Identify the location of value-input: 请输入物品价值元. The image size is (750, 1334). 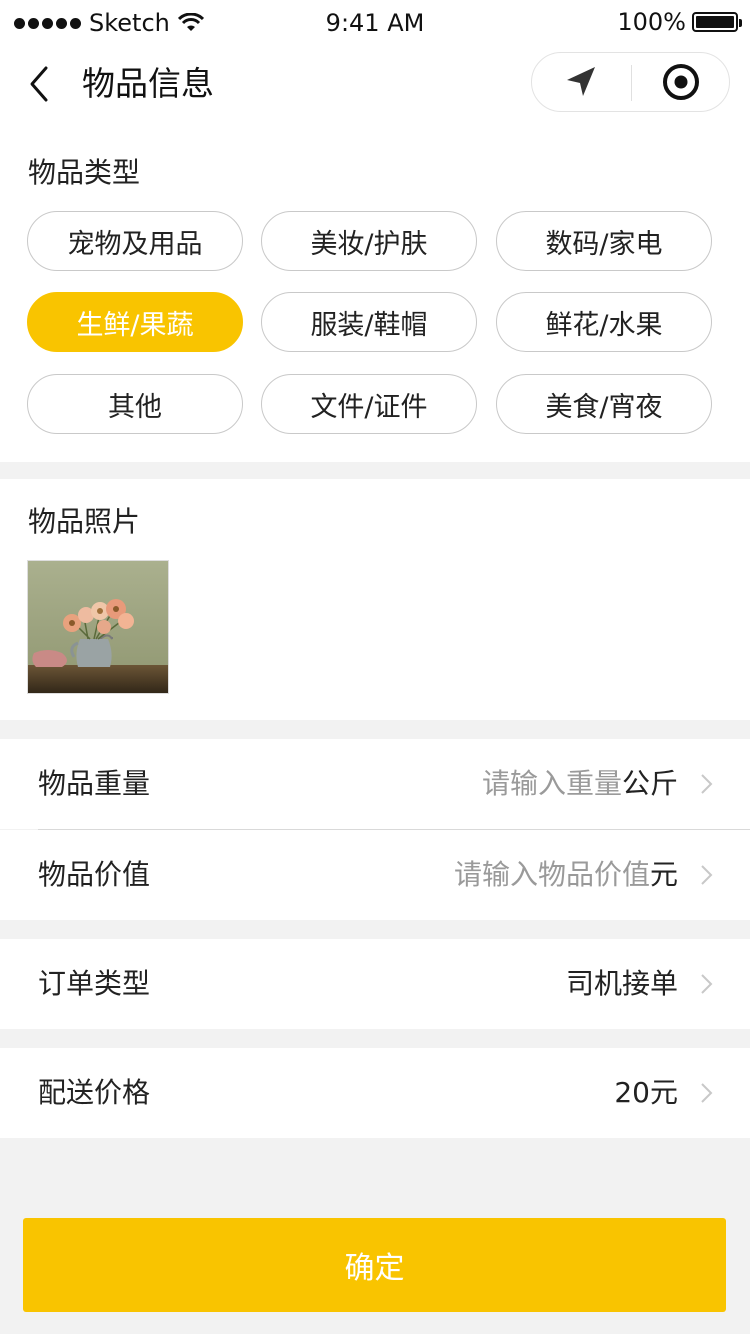
(566, 875).